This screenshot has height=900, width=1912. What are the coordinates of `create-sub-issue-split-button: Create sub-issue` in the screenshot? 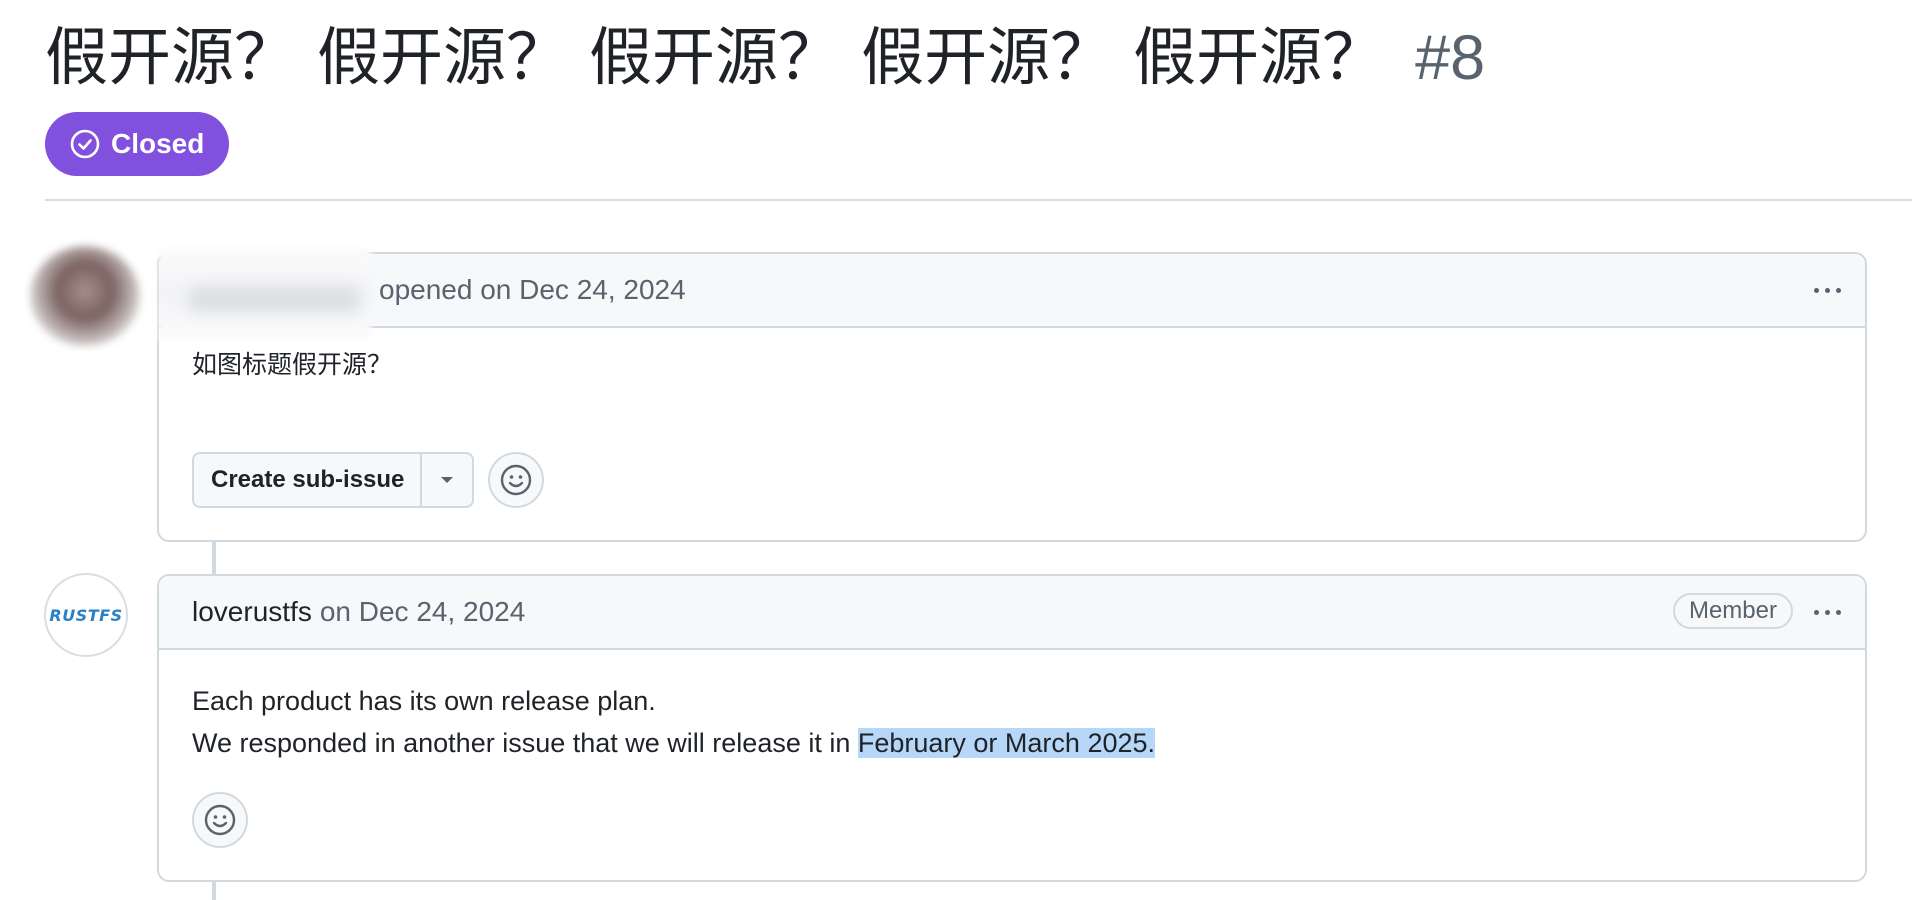 It's located at (333, 480).